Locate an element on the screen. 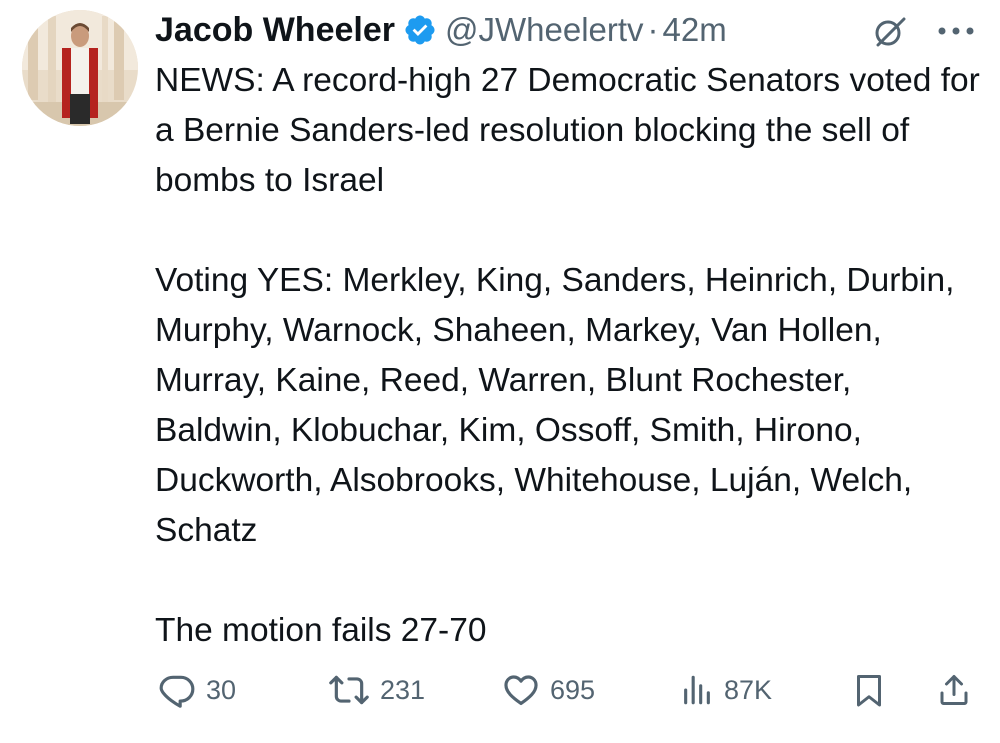  grok-icon is located at coordinates (890, 32).